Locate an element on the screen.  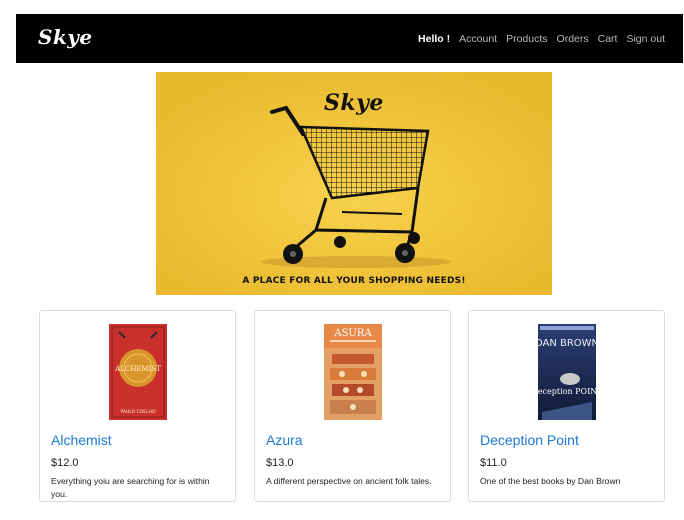
book-cover-image: ALCHEMIST PAULO COELHO is located at coordinates (137, 372).